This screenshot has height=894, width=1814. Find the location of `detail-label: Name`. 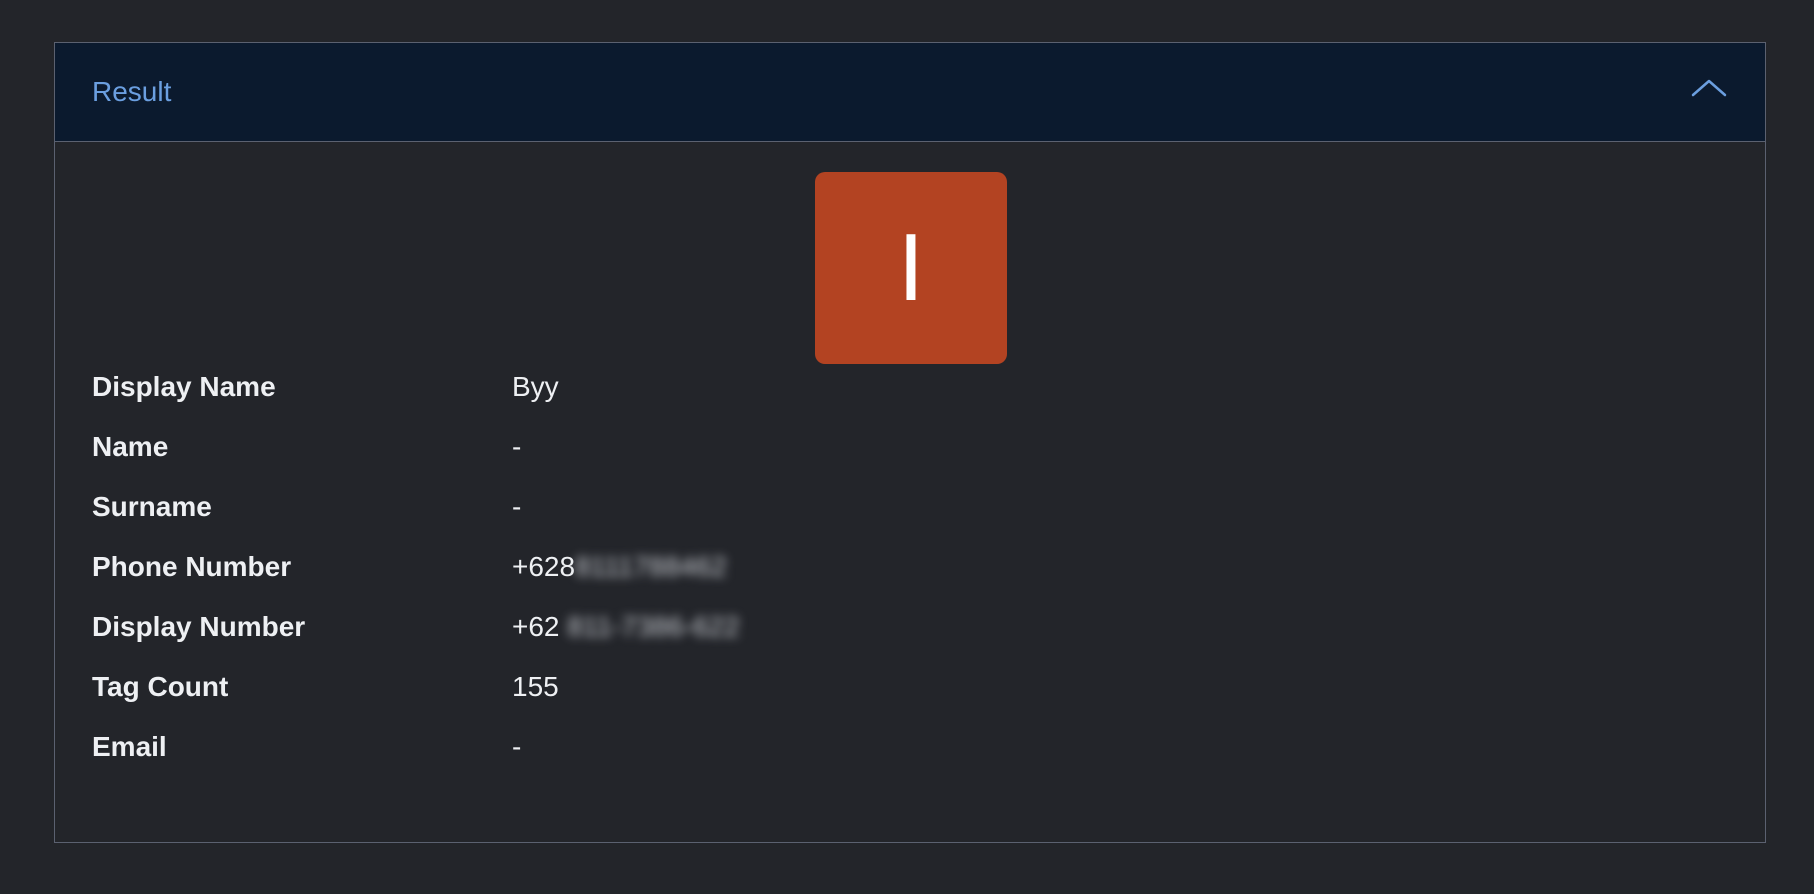

detail-label: Name is located at coordinates (130, 446).